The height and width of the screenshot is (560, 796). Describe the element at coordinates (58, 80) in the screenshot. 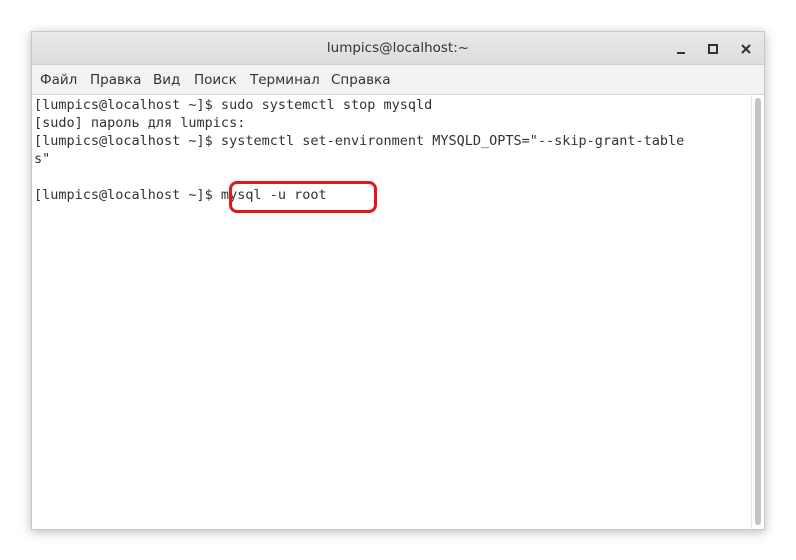

I see `menu-file: Файл` at that location.